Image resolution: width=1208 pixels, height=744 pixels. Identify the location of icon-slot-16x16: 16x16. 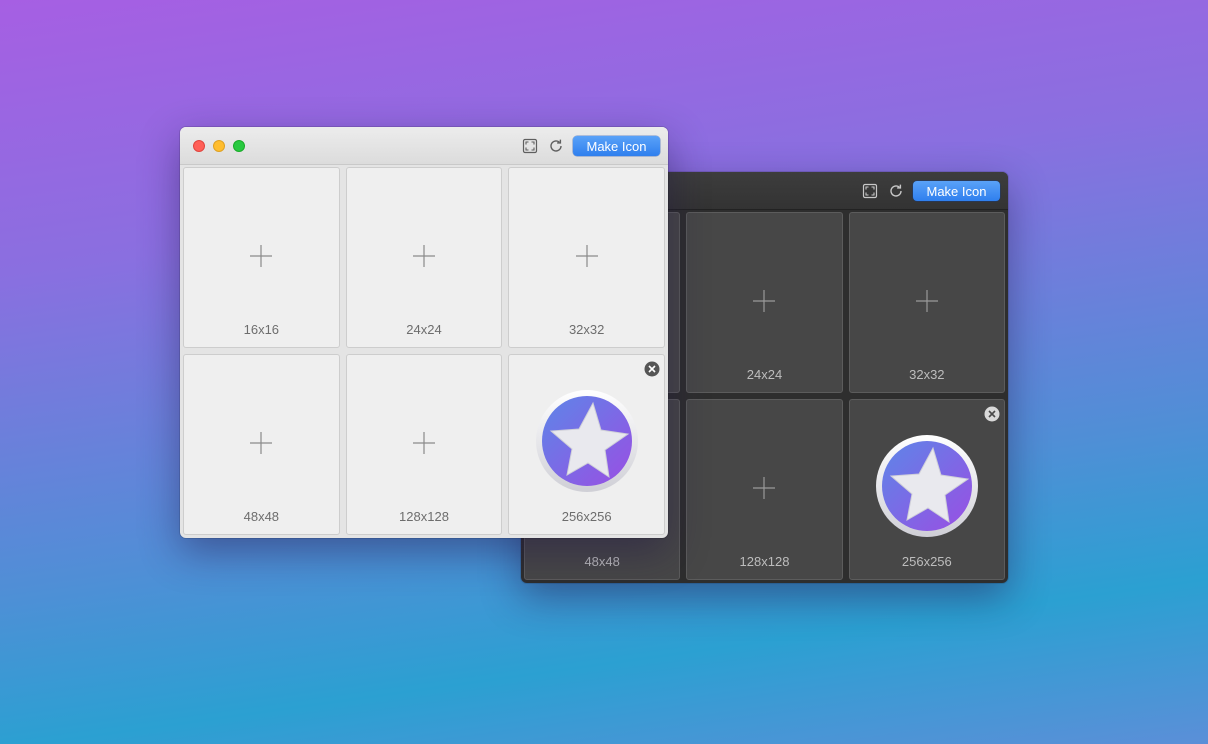
(261, 257).